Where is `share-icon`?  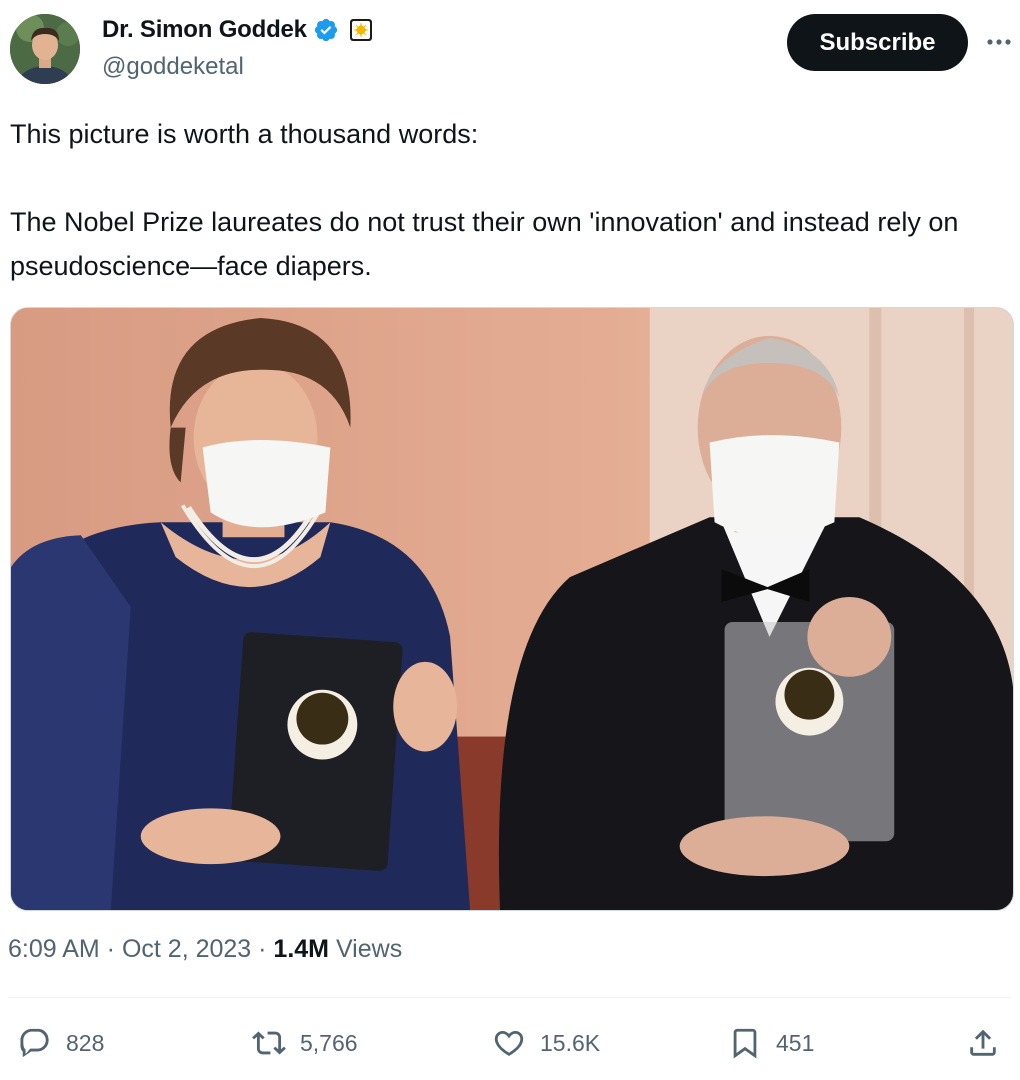 share-icon is located at coordinates (983, 1042).